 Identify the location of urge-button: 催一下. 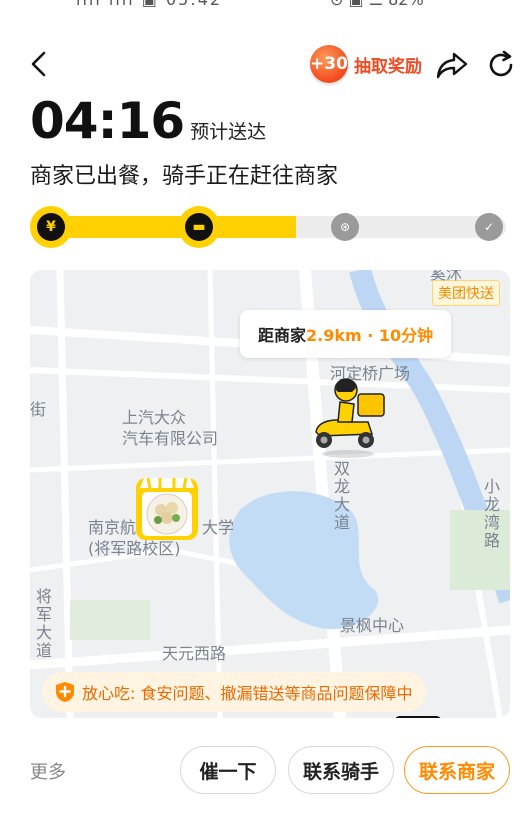
(228, 770).